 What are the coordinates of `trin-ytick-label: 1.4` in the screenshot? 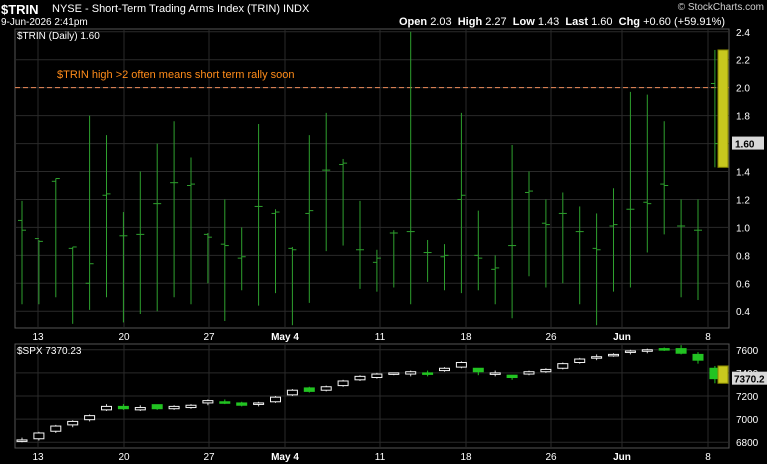 It's located at (743, 173).